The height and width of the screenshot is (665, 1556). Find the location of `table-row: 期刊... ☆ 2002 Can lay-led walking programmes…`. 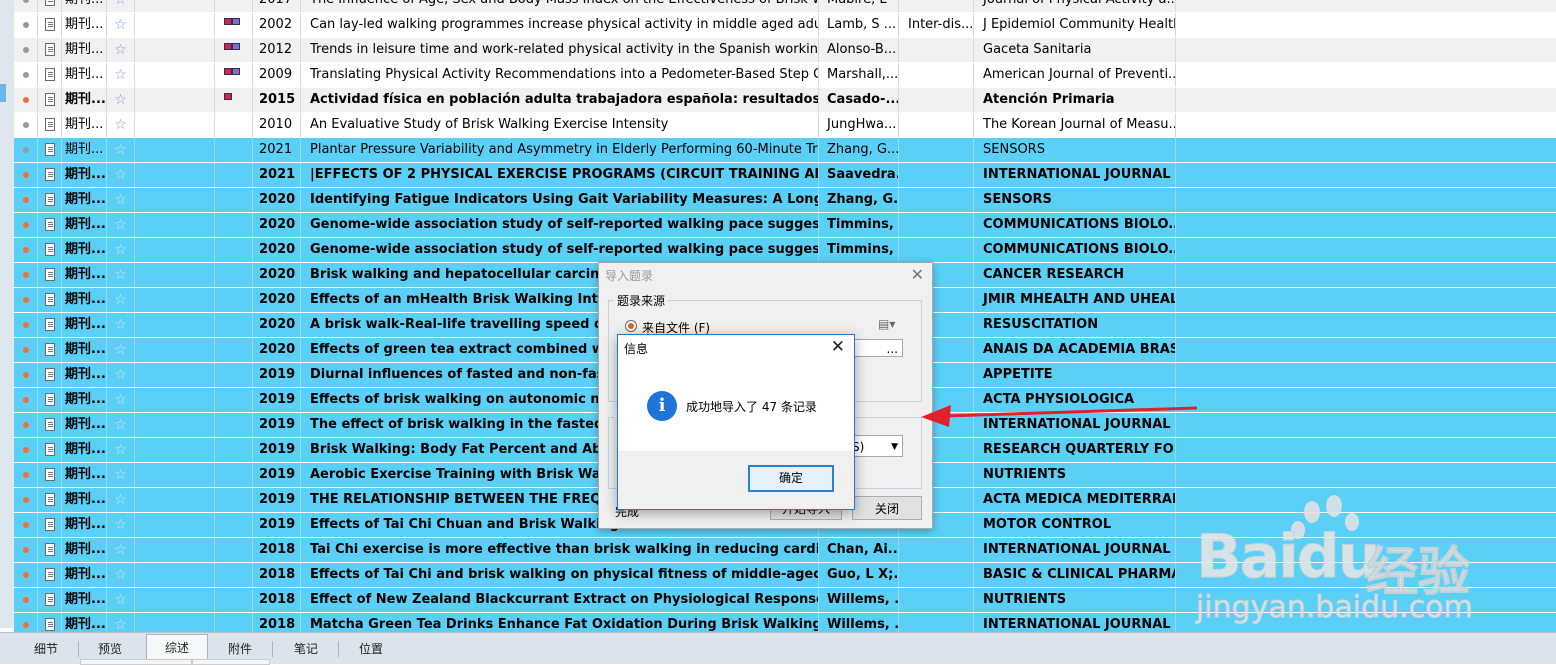

table-row: 期刊... ☆ 2002 Can lay-led walking programmes… is located at coordinates (785, 25).